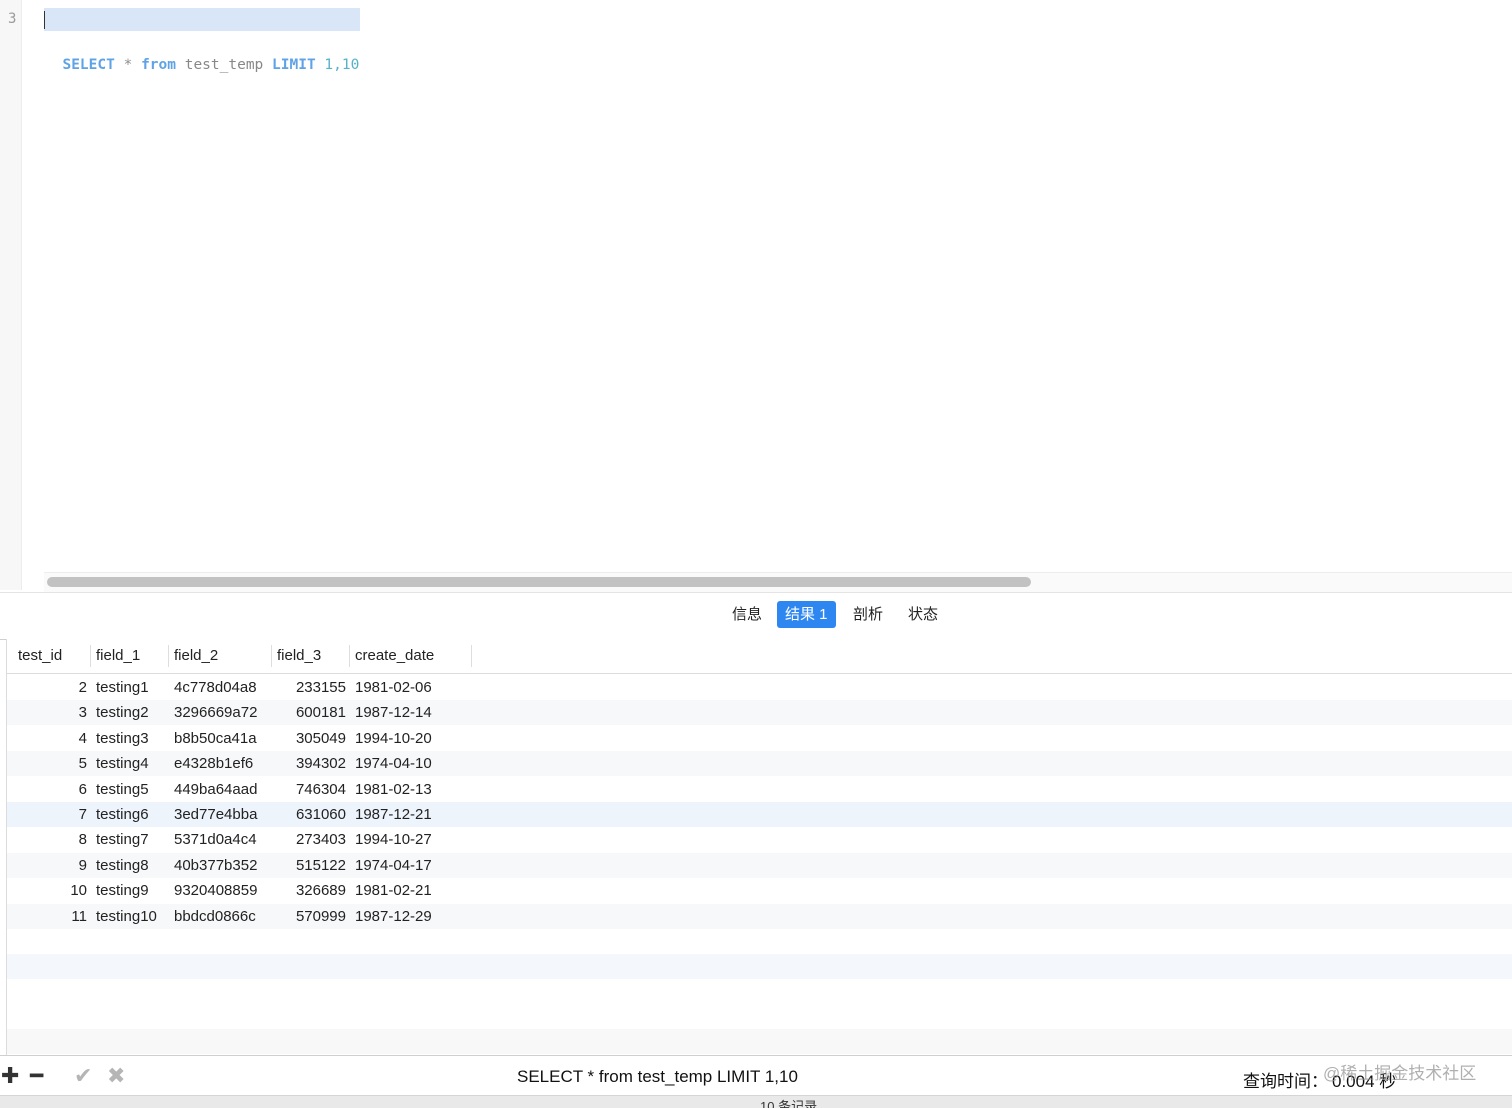 The height and width of the screenshot is (1108, 1512). What do you see at coordinates (759, 764) in the screenshot?
I see `table-row: 5 testing4 e4328b1ef6 394302 1974-04-10` at bounding box center [759, 764].